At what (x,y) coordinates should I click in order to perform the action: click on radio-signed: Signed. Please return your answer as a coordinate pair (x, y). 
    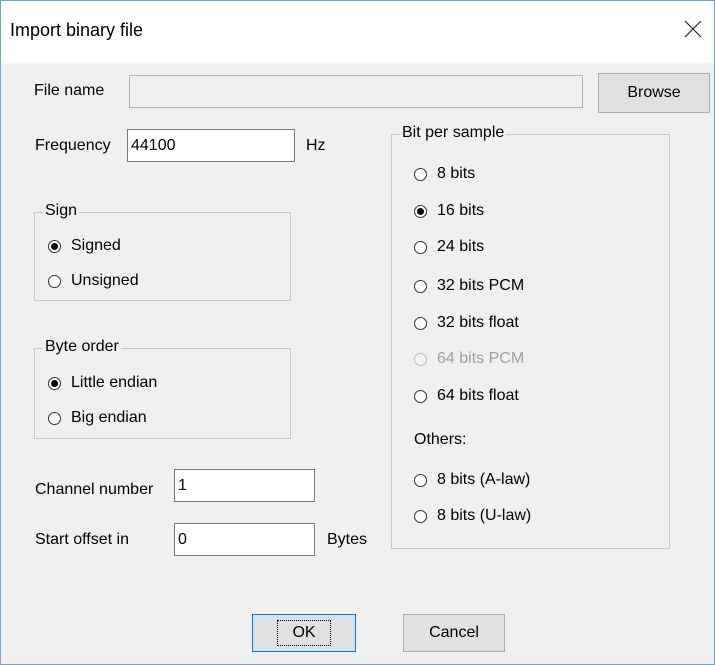
    Looking at the image, I should click on (84, 246).